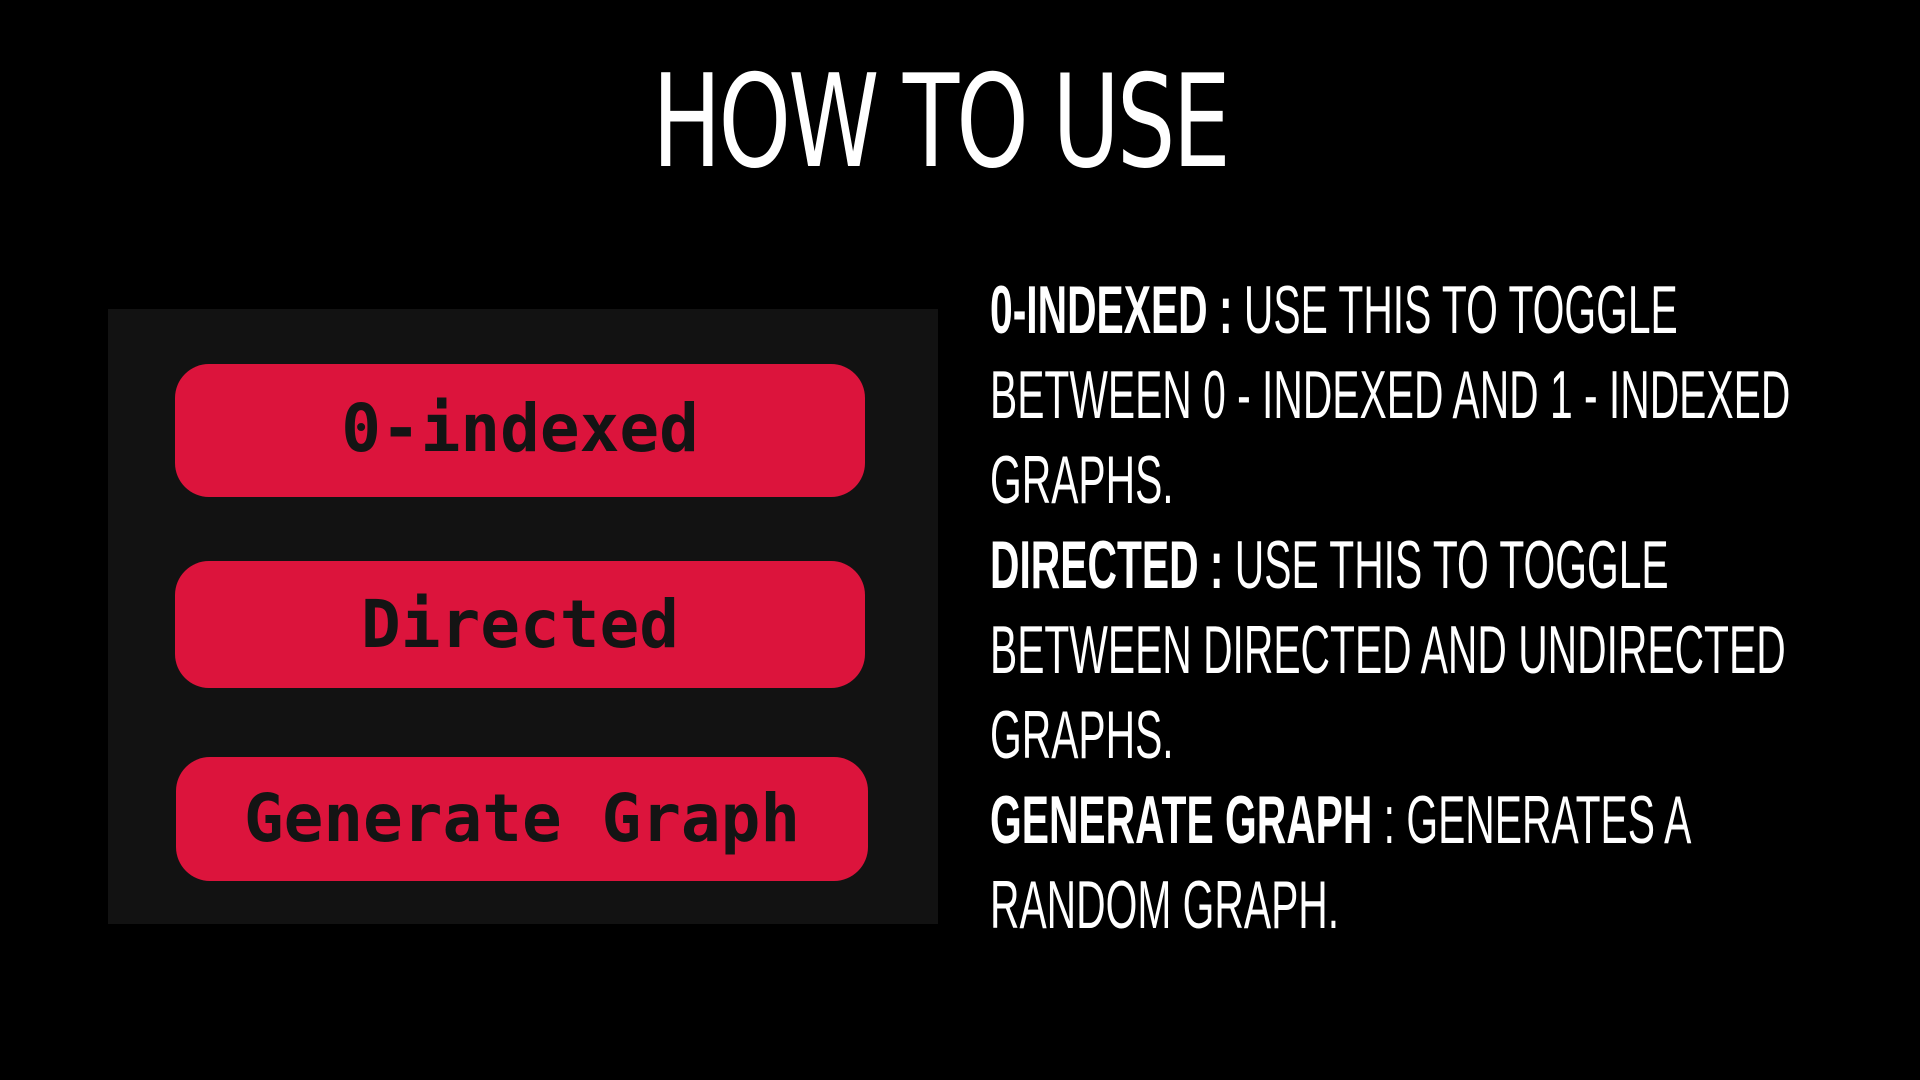  What do you see at coordinates (941, 122) in the screenshot?
I see `page-title: HOW TO USE` at bounding box center [941, 122].